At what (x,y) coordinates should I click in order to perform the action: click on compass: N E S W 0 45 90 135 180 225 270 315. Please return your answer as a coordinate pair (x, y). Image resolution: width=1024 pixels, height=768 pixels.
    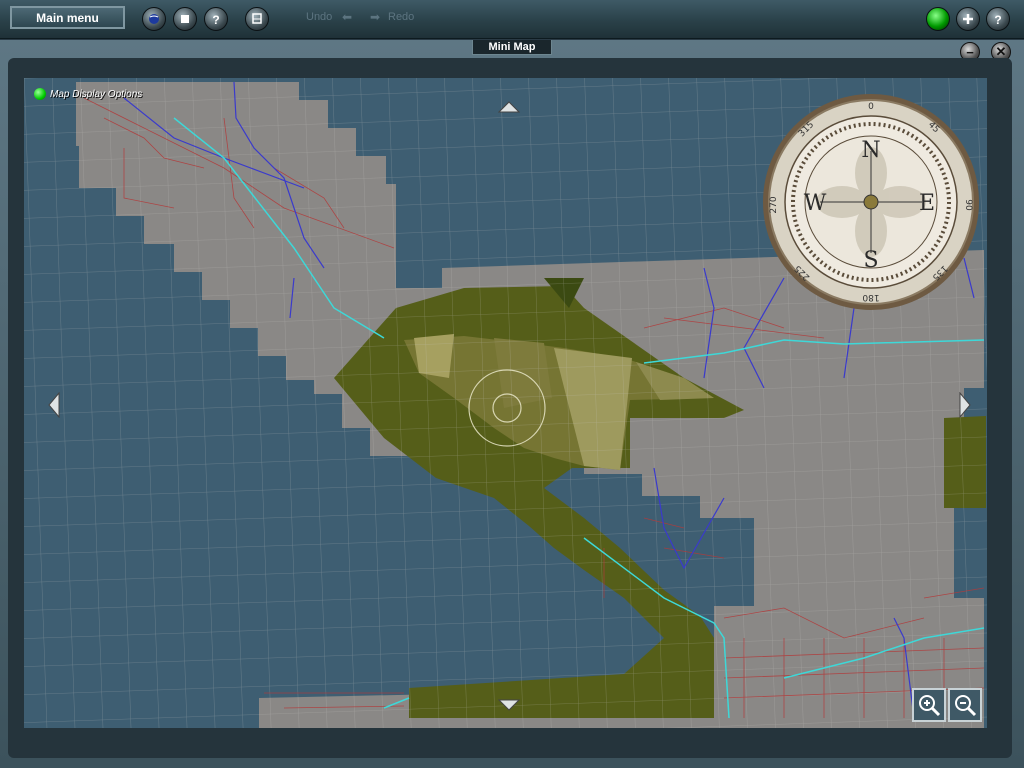
    Looking at the image, I should click on (871, 202).